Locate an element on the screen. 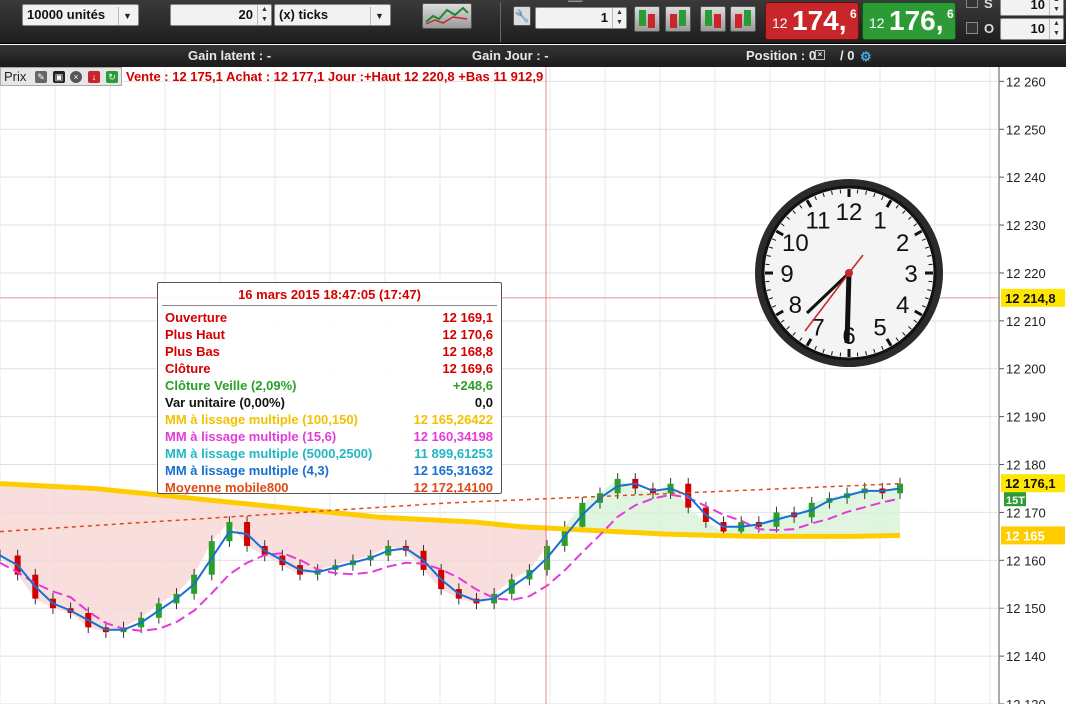 This screenshot has height=704, width=1066. position-secondary: / 0 is located at coordinates (847, 55).